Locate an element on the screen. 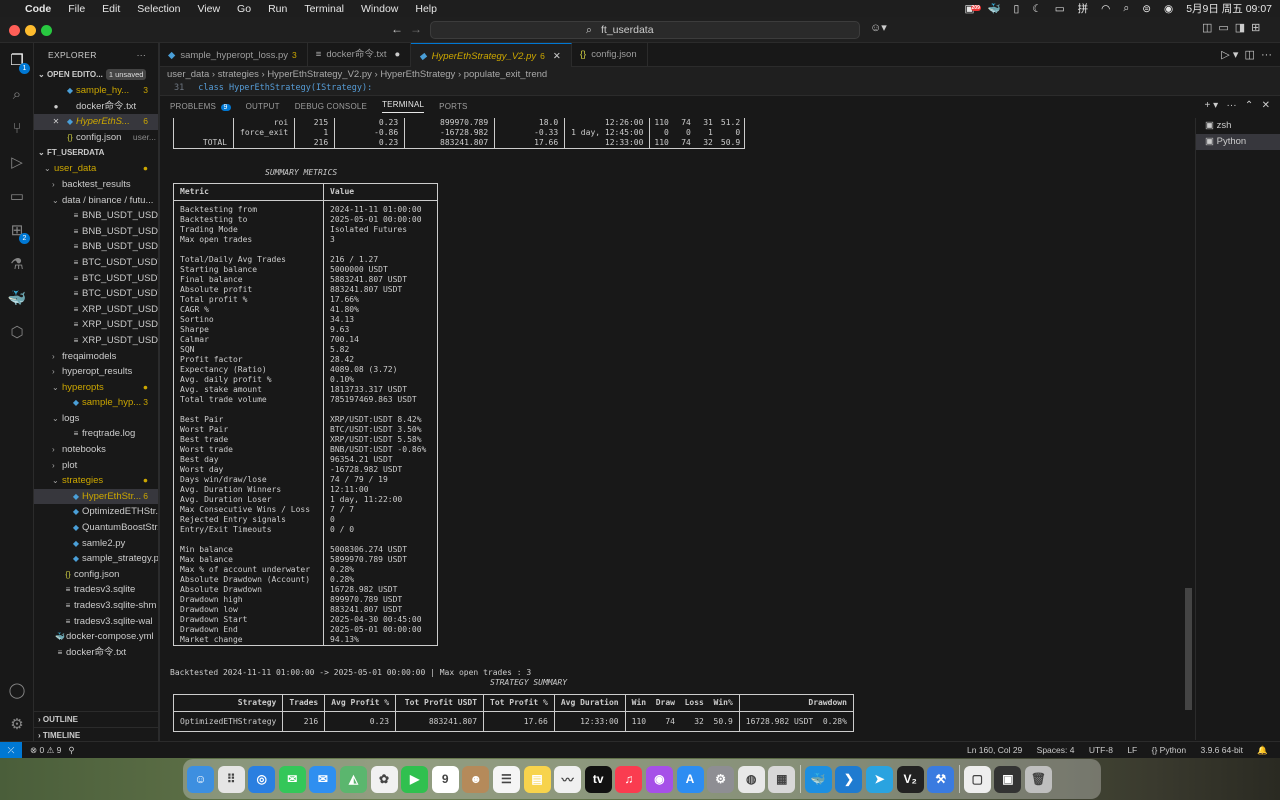  editor-tab: ◆ HyperEthStrategy_V2.py 6 ✕ is located at coordinates (491, 55).